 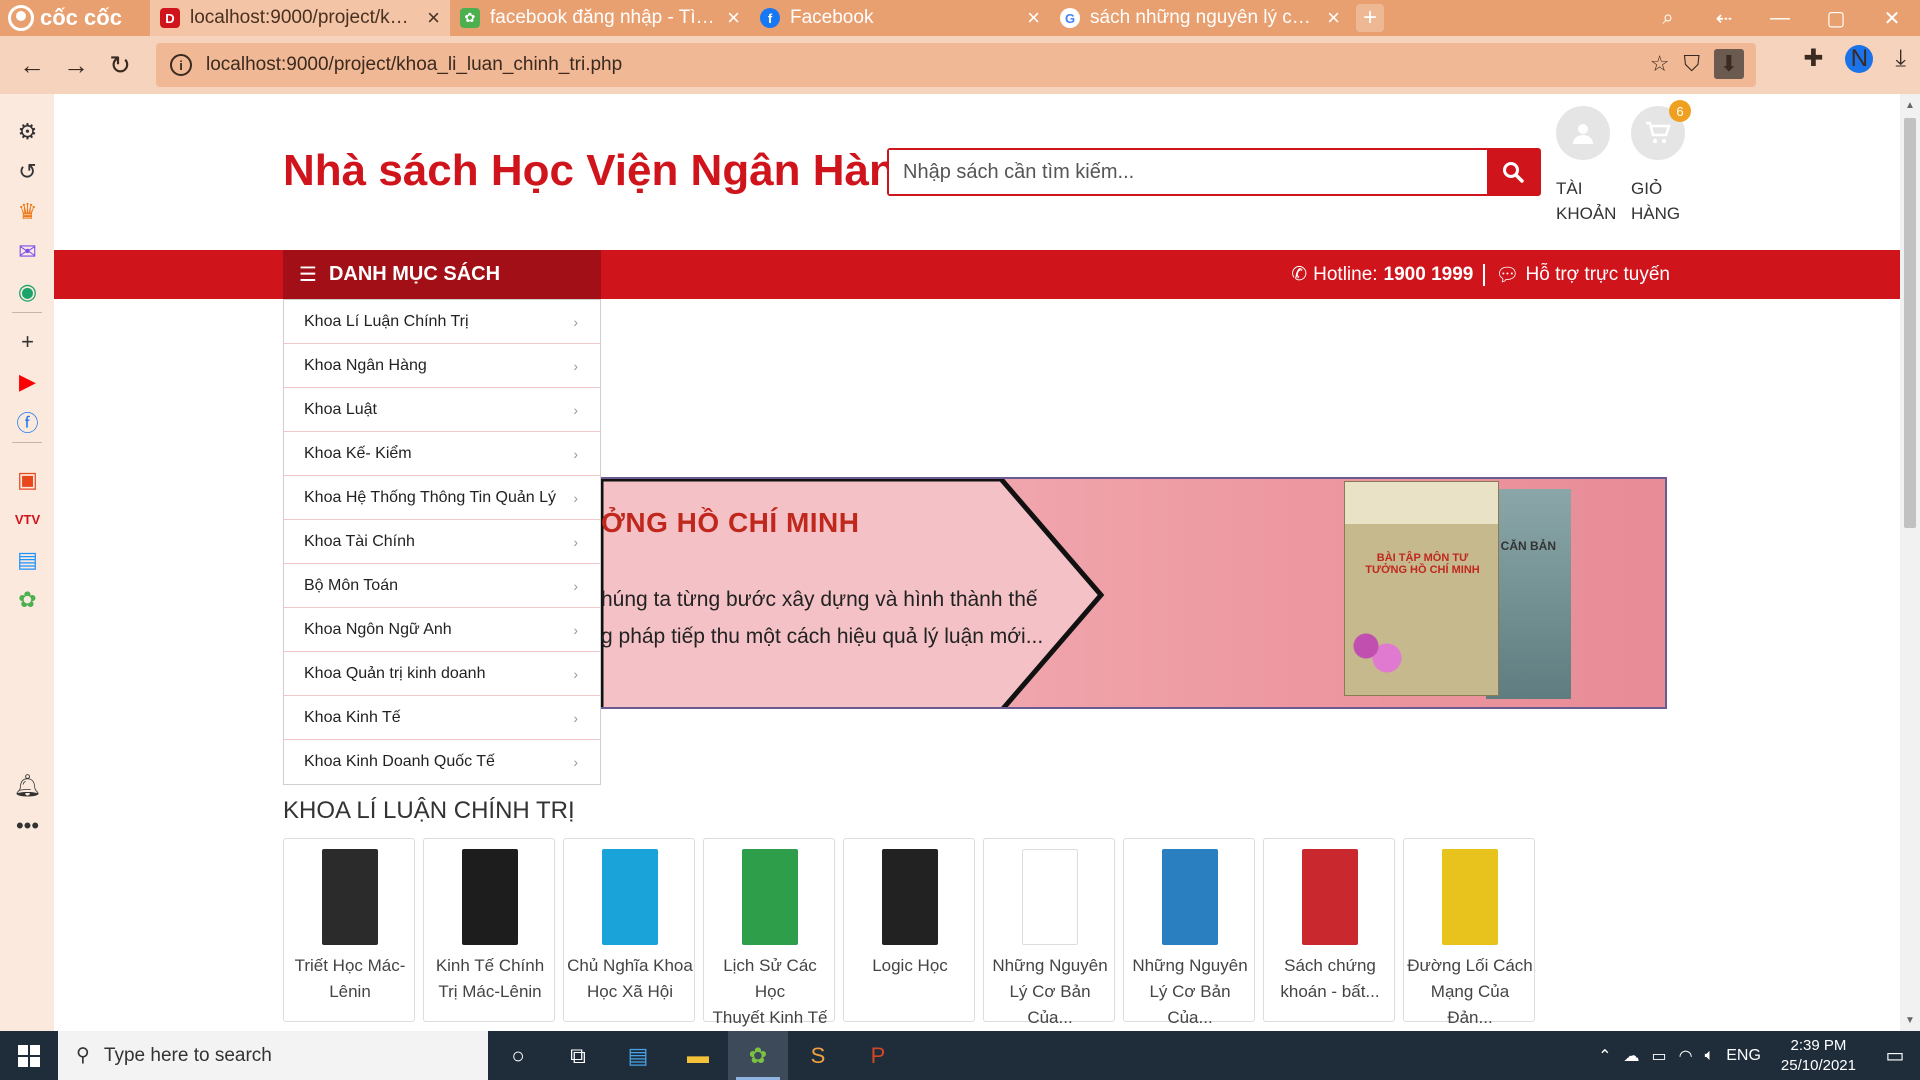 I want to click on hotline-number: 1900 1999, so click(x=1429, y=275).